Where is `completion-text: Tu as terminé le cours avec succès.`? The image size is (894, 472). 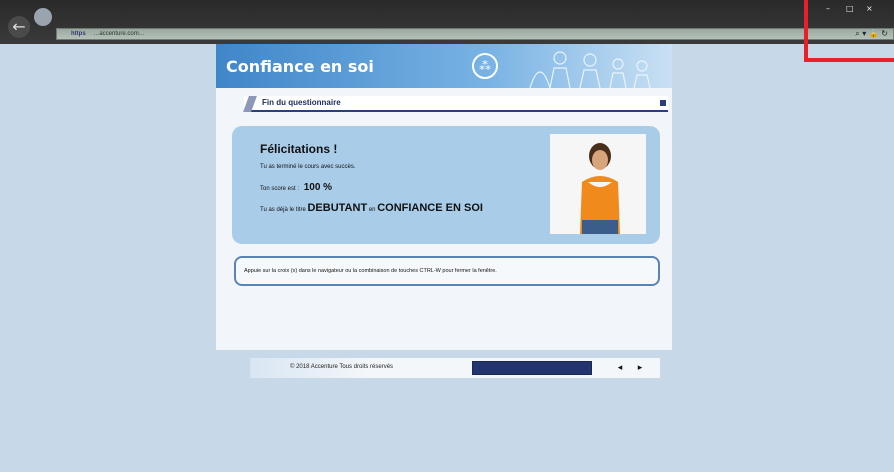 completion-text: Tu as terminé le cours avec succès. is located at coordinates (308, 167).